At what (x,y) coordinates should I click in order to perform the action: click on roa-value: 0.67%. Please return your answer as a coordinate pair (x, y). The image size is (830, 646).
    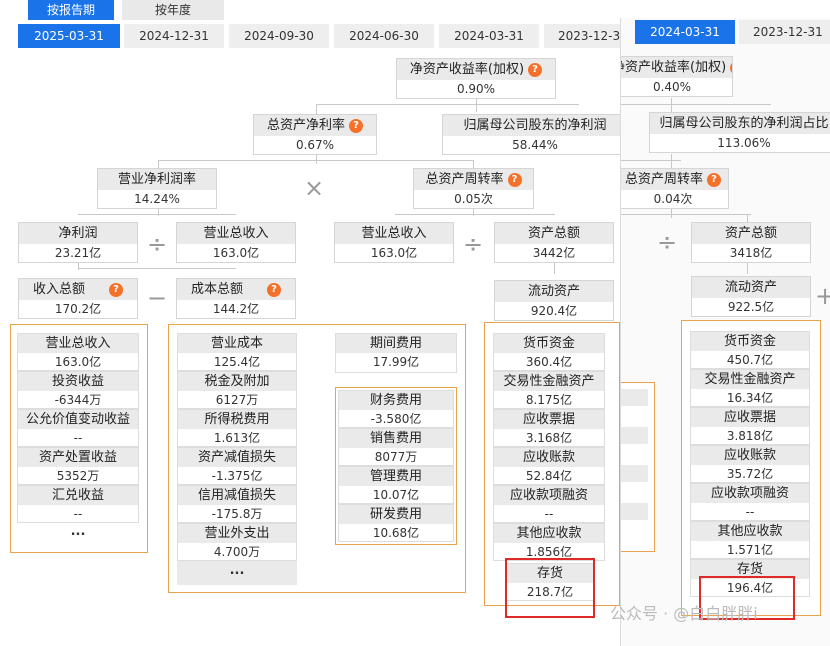
    Looking at the image, I should click on (315, 145).